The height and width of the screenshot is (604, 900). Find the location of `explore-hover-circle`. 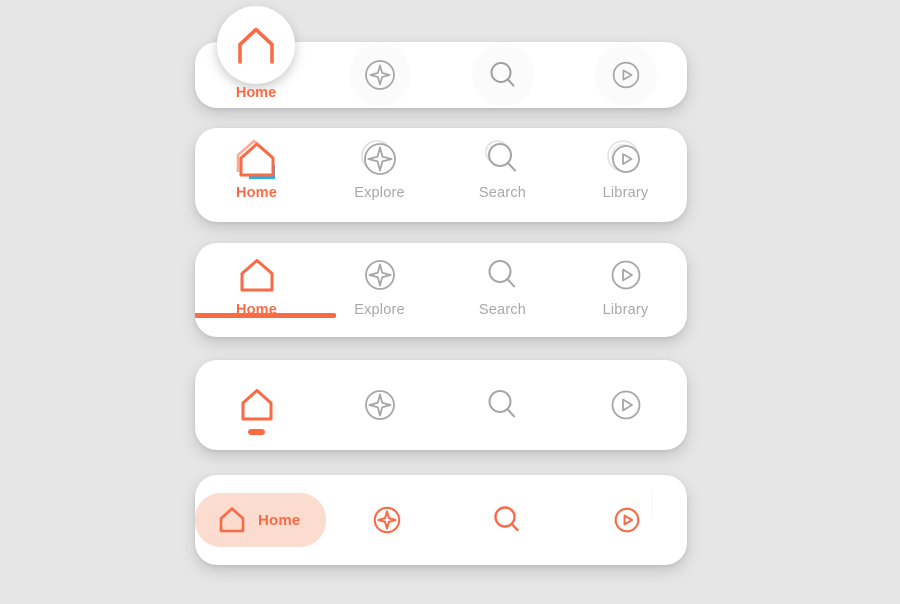

explore-hover-circle is located at coordinates (379, 75).